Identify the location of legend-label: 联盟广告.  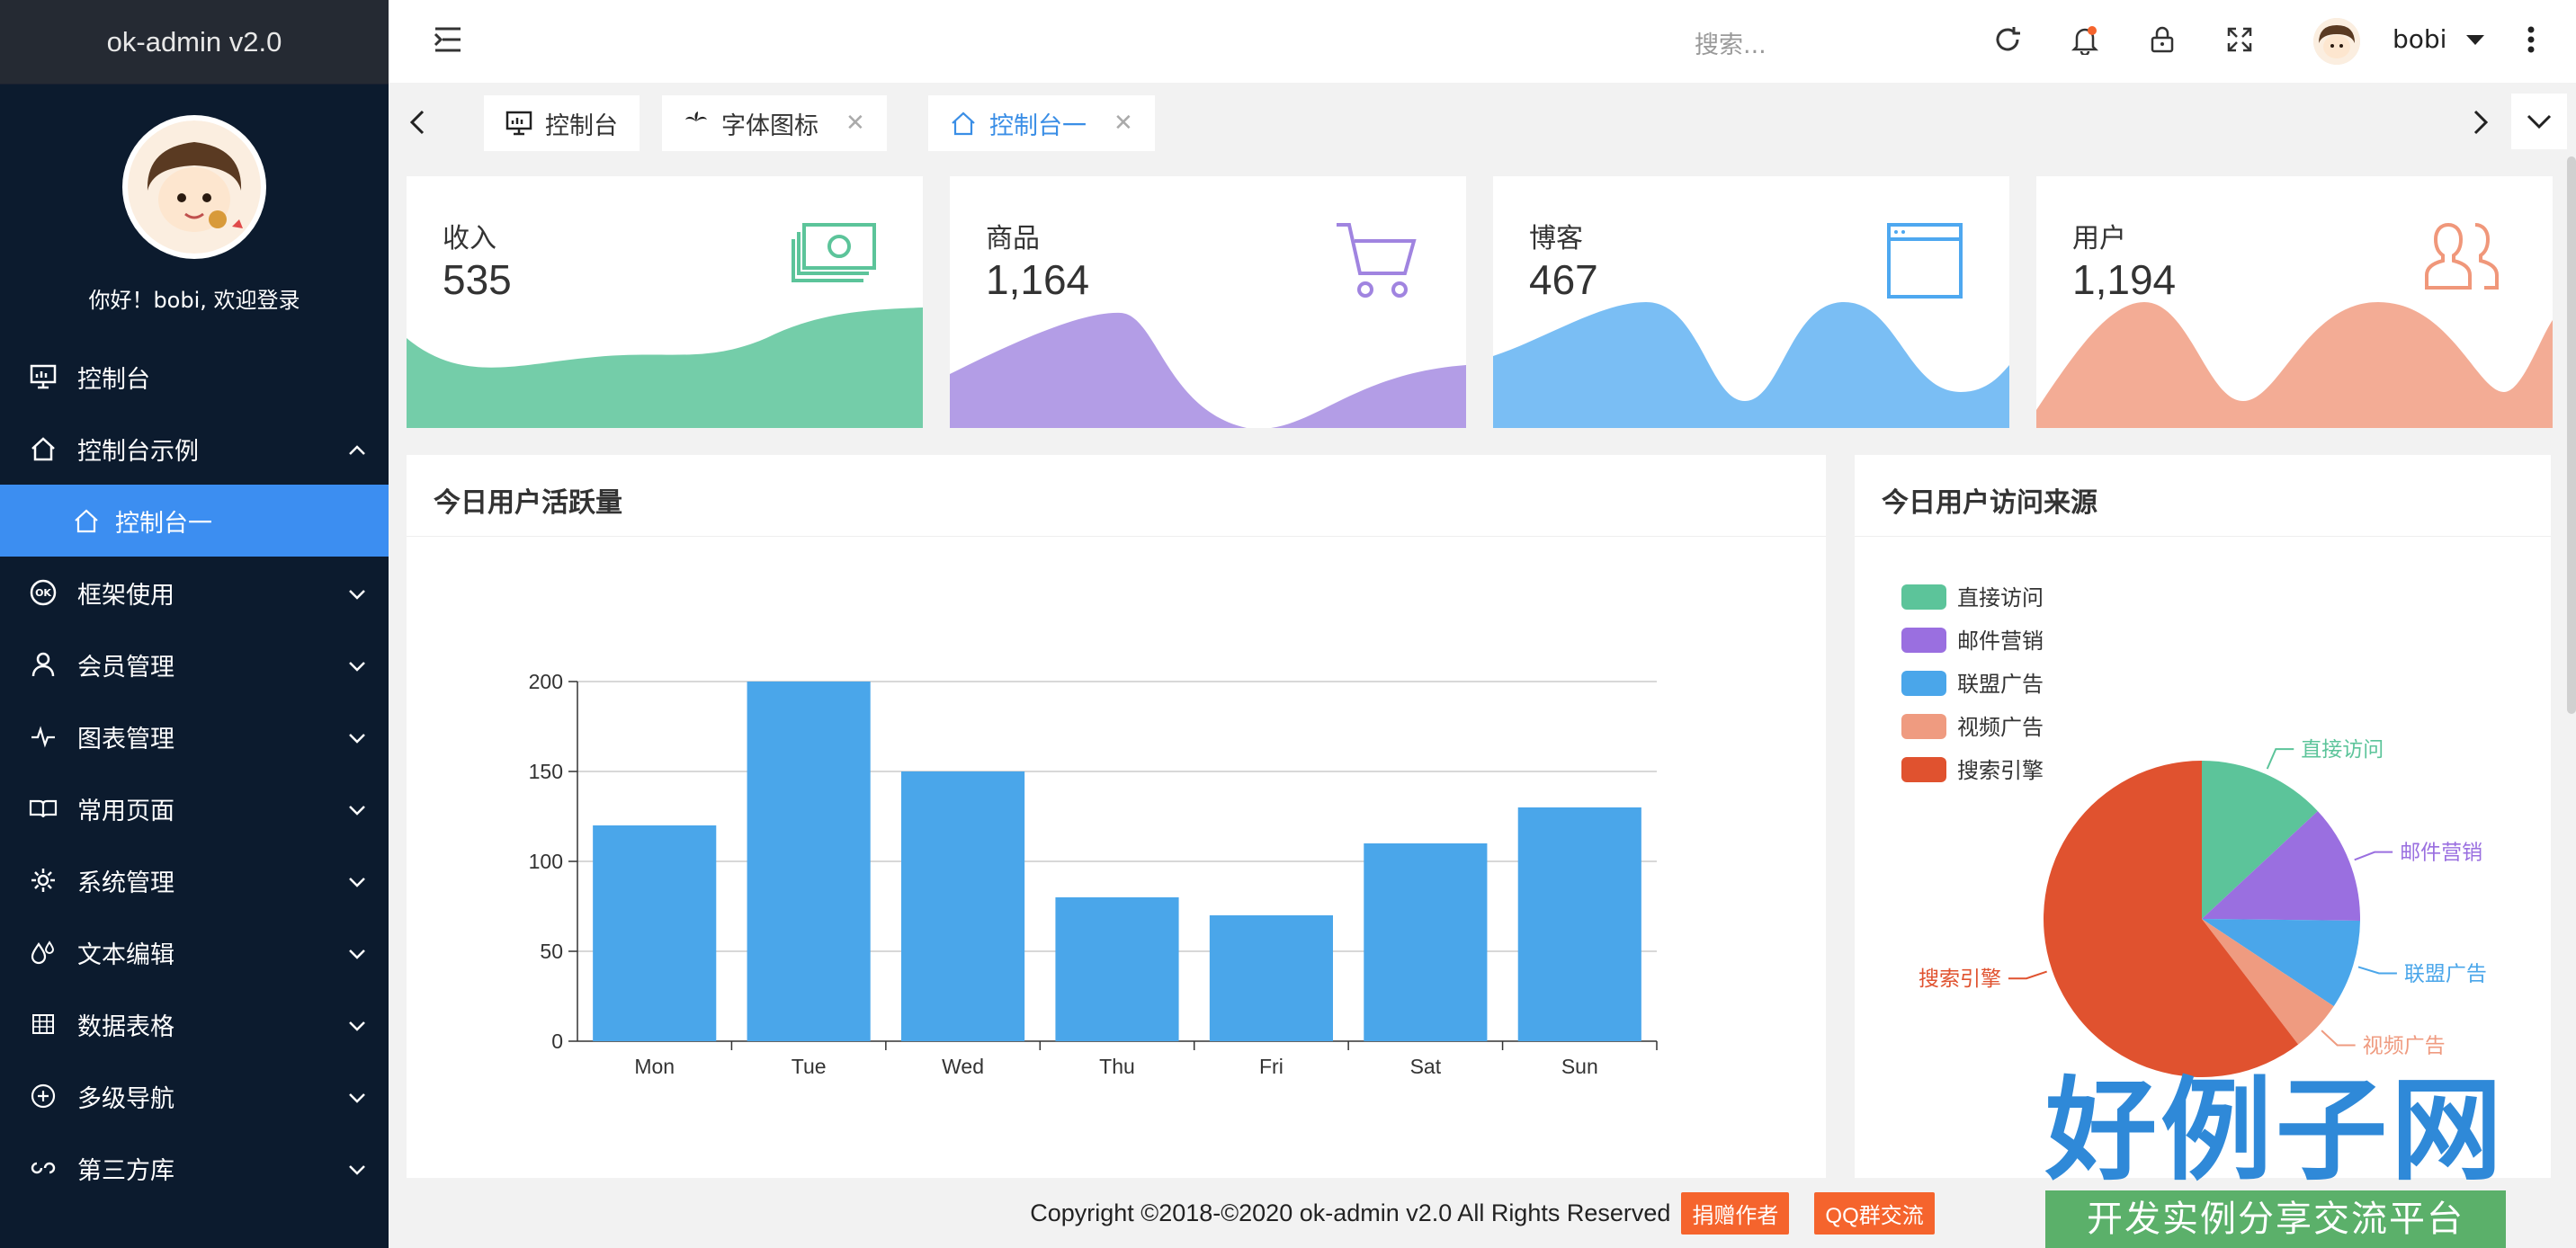
(2000, 684).